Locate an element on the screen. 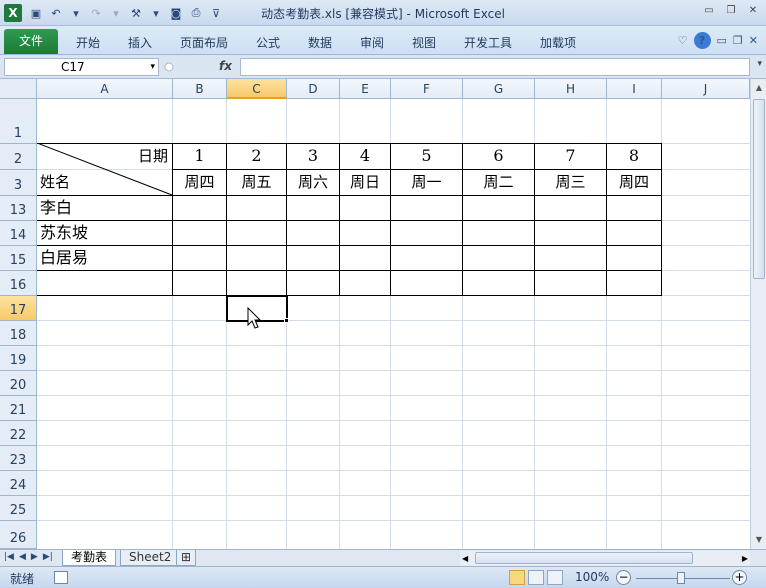  vertical-scroll-thumb is located at coordinates (759, 189).